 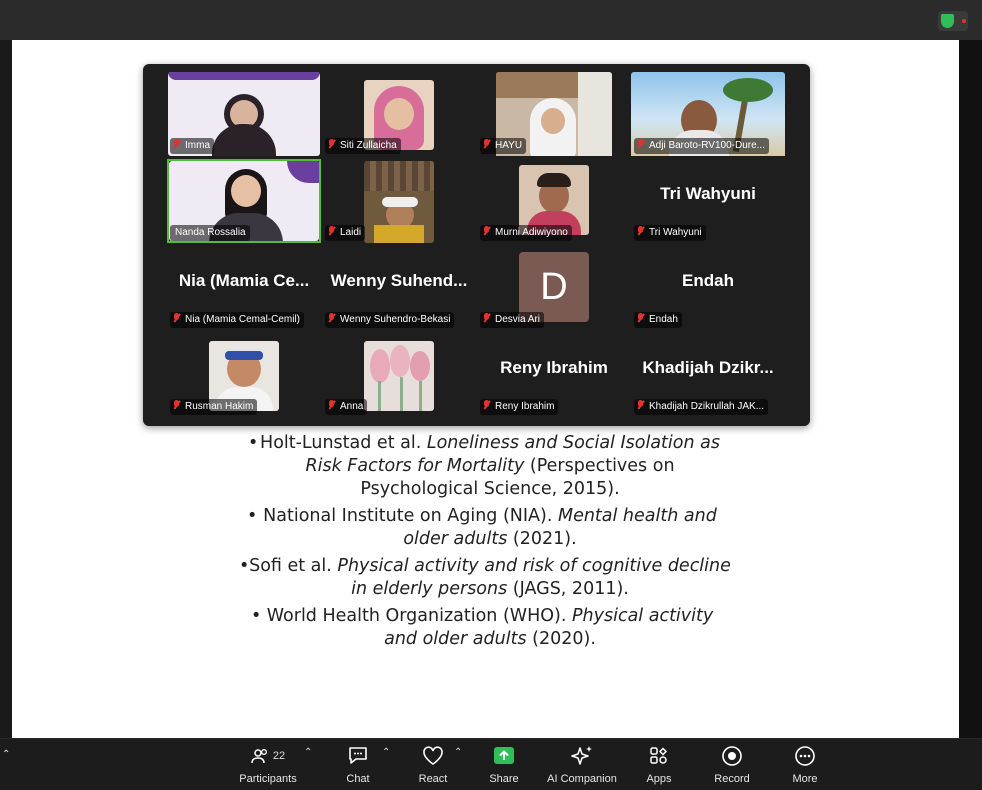 I want to click on participant-tile-laidi: Laidi, so click(x=399, y=201).